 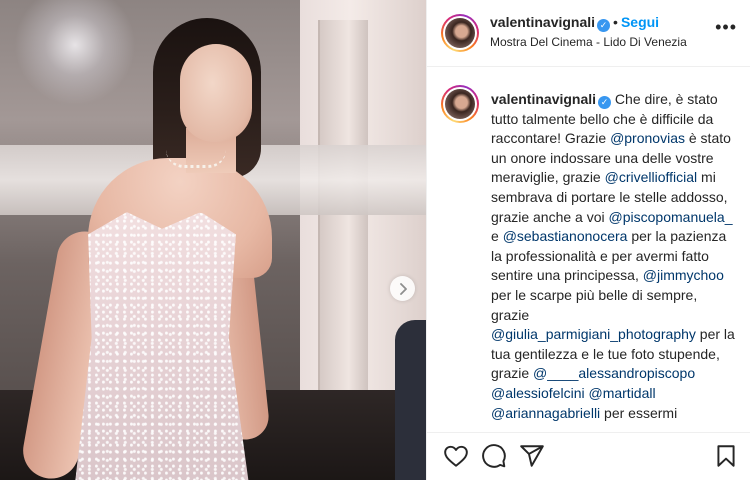 What do you see at coordinates (216, 93) in the screenshot?
I see `photo-subject-face` at bounding box center [216, 93].